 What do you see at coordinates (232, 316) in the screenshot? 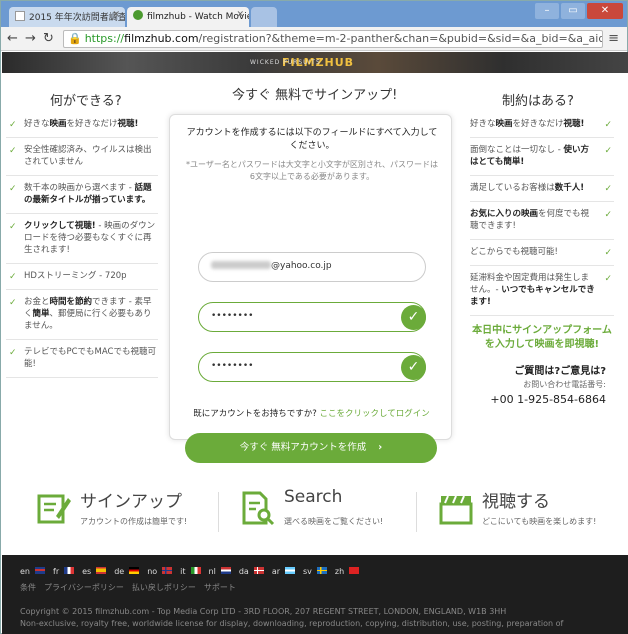
I see `password-value: ••••••••` at bounding box center [232, 316].